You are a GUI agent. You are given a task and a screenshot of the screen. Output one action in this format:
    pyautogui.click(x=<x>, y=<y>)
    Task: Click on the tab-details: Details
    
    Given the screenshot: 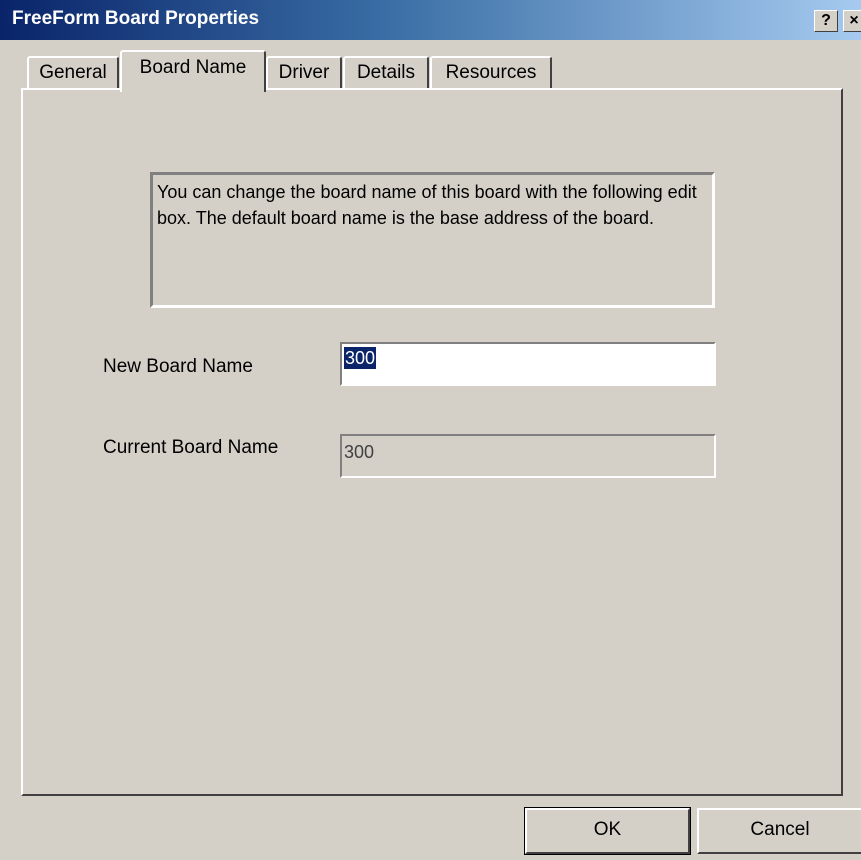 What is the action you would take?
    pyautogui.click(x=386, y=74)
    